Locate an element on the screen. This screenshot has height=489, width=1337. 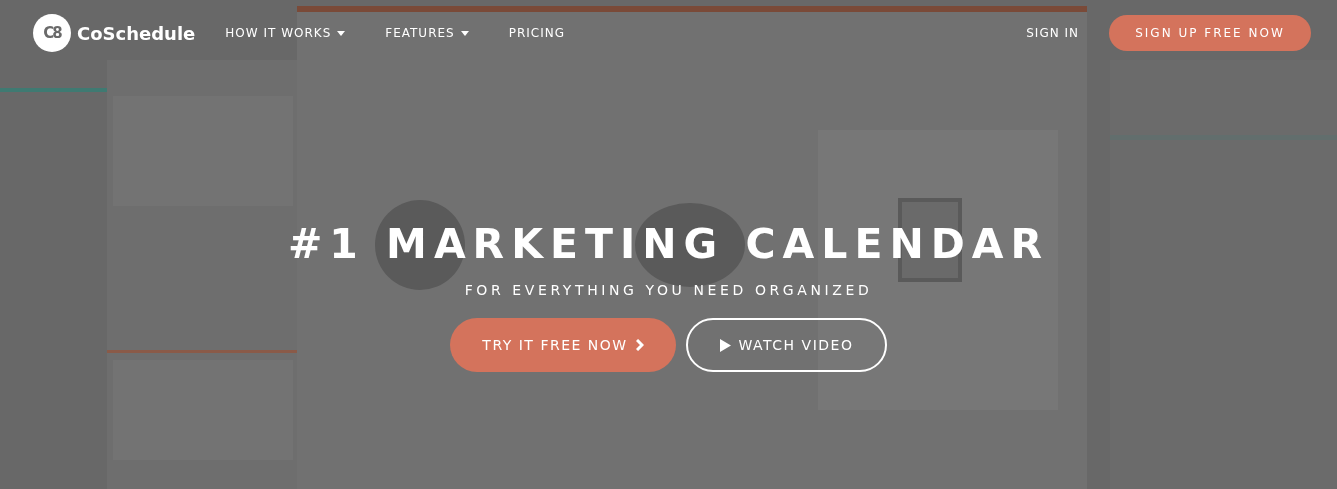
watch-video-button: WATCH VIDEO is located at coordinates (786, 345).